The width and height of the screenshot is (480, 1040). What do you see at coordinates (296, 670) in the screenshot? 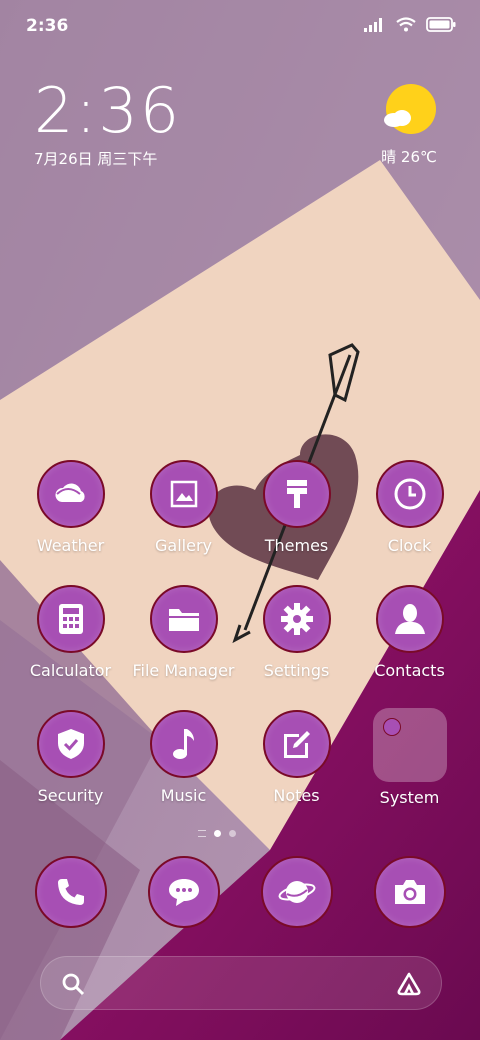
I see `app-label: Settings` at bounding box center [296, 670].